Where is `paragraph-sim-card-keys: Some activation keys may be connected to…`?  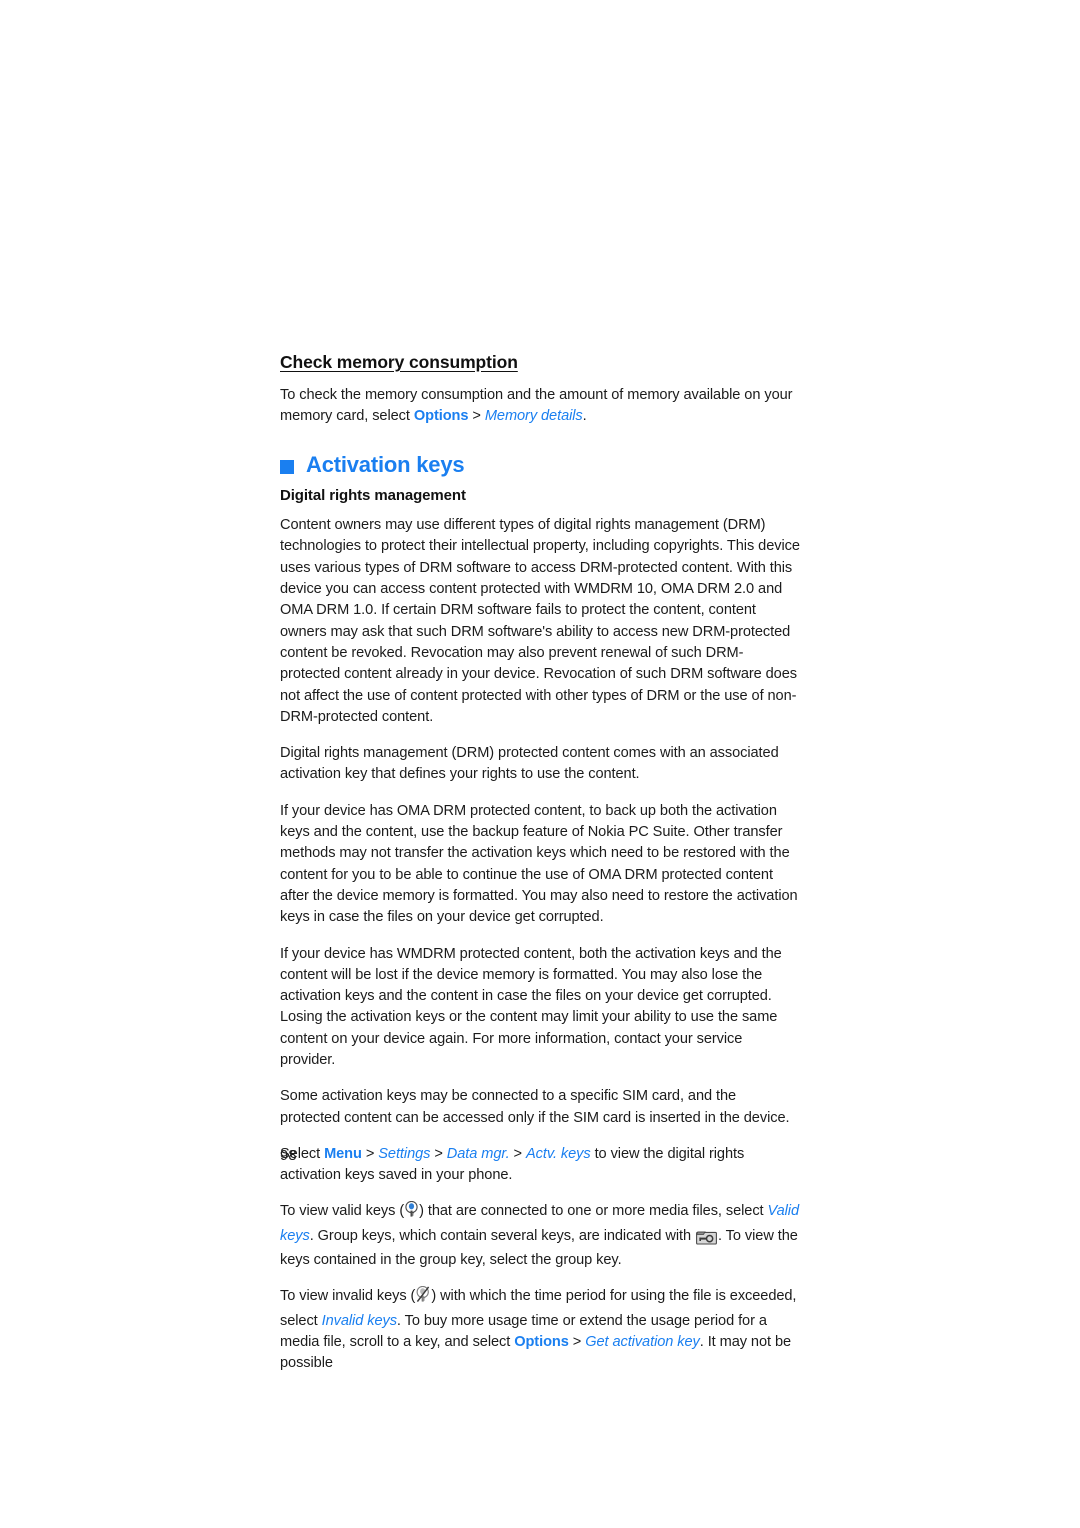
paragraph-sim-card-keys: Some activation keys may be connected to… is located at coordinates (535, 1107).